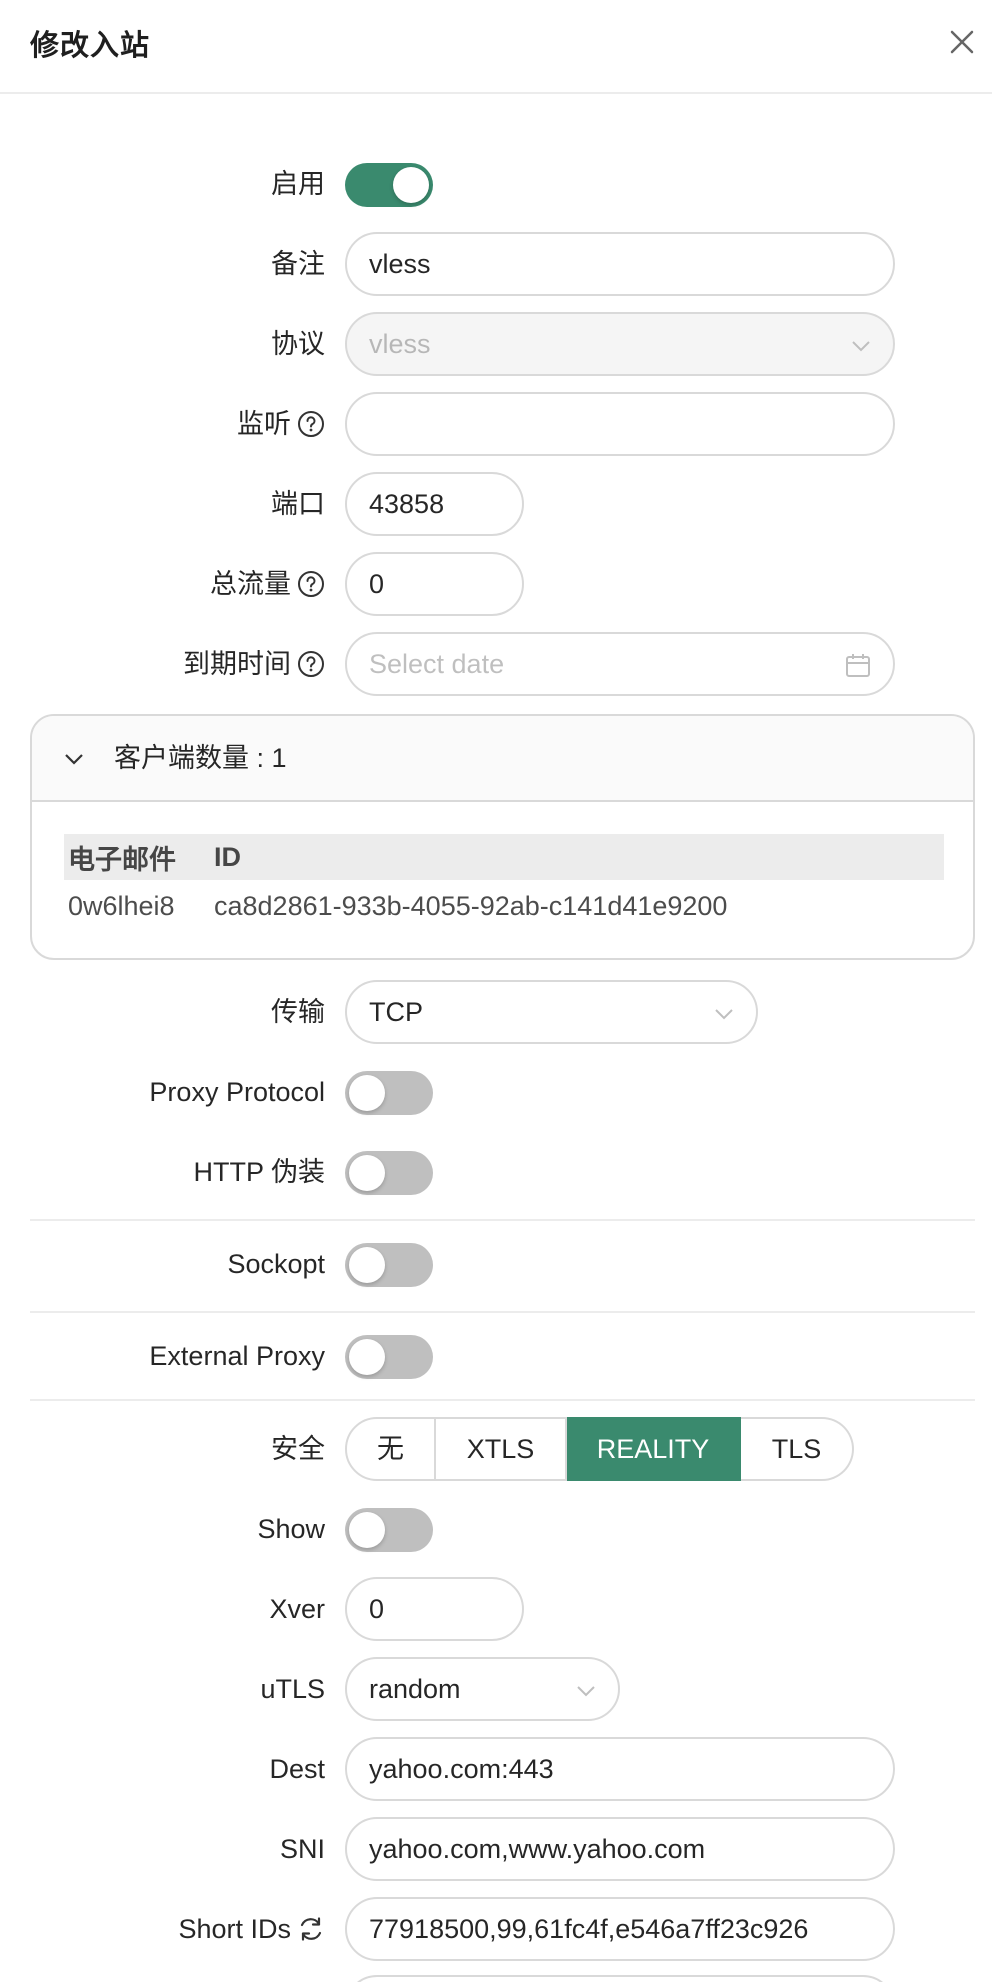 The width and height of the screenshot is (992, 1982). I want to click on close-button, so click(962, 42).